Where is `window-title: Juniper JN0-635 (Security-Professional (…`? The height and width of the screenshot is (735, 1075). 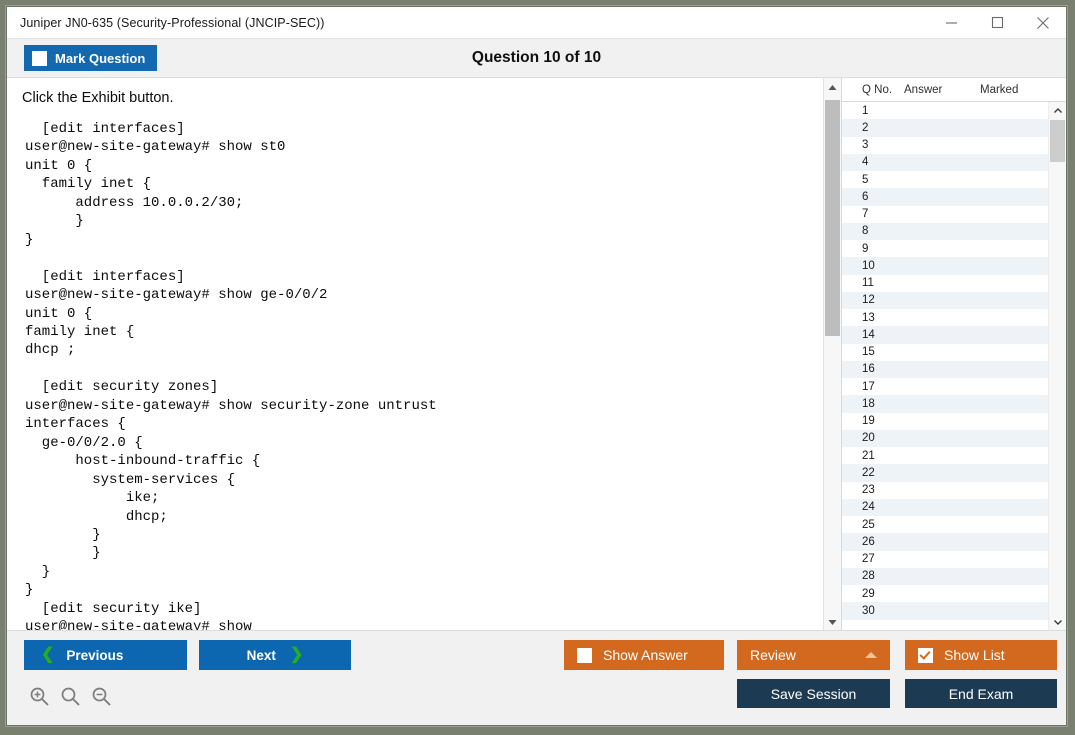
window-title: Juniper JN0-635 (Security-Professional (… is located at coordinates (172, 22).